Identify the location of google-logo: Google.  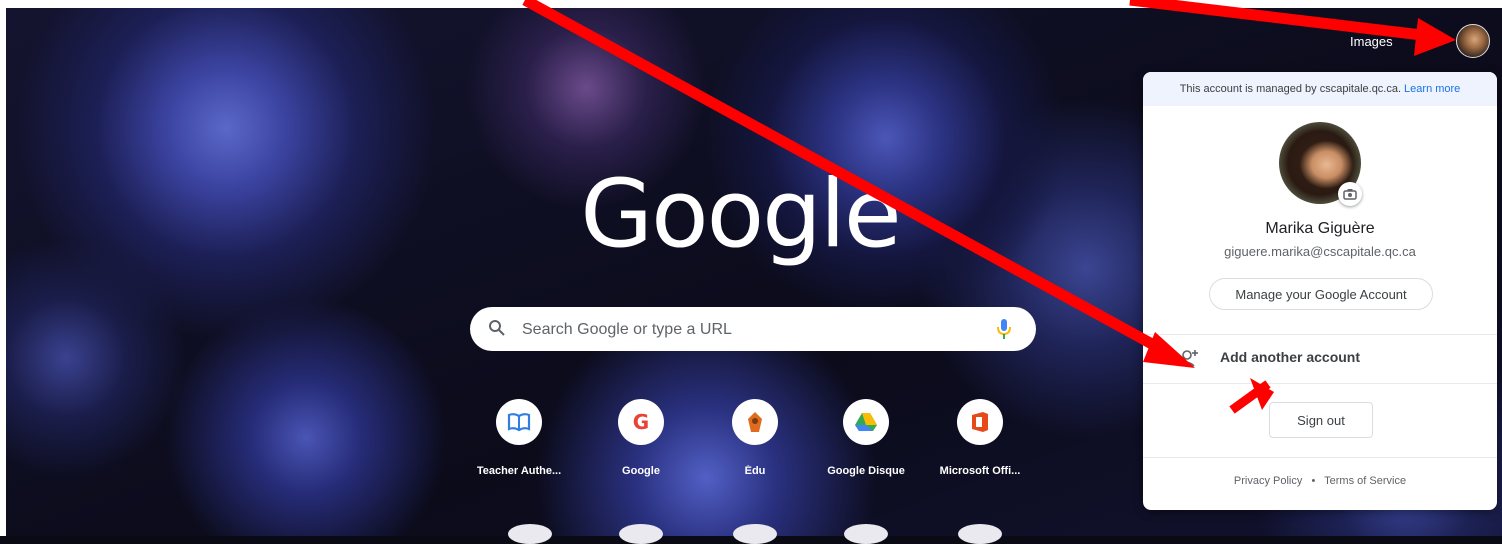
(740, 214).